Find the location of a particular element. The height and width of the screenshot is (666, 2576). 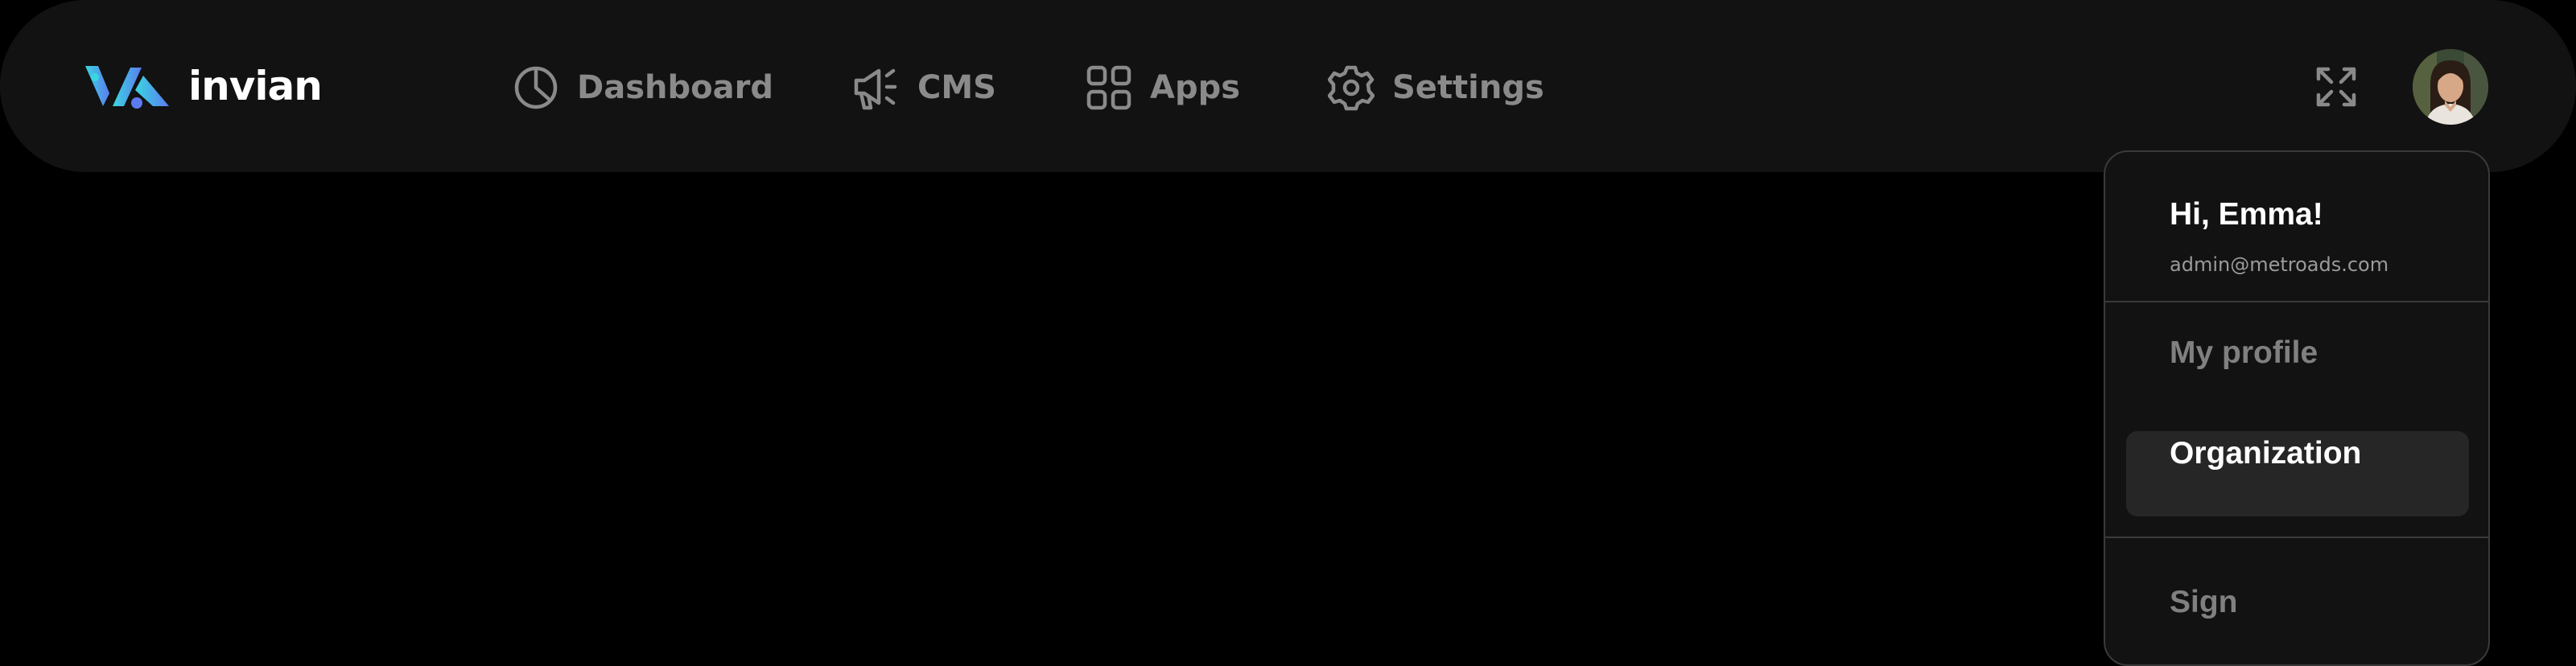

apps-grid-icon is located at coordinates (1108, 87).